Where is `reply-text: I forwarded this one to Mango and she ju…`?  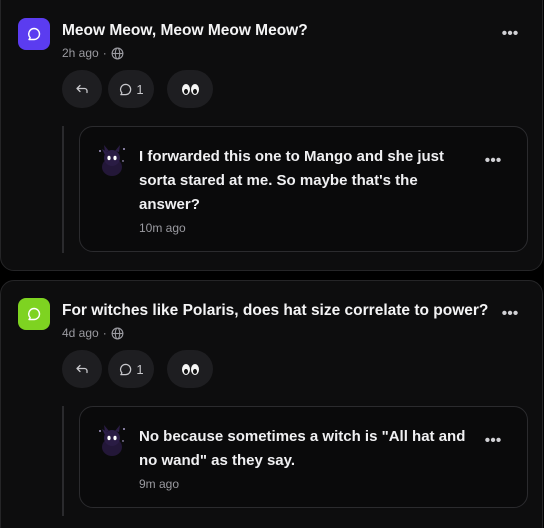 reply-text: I forwarded this one to Mango and she ju… is located at coordinates (292, 180).